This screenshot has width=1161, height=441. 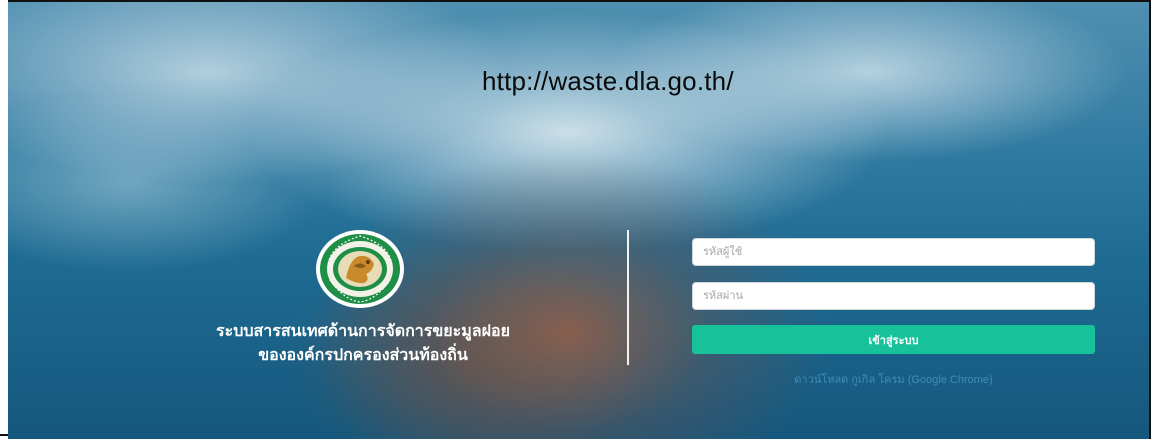 I want to click on left-margin, so click(x=4, y=220).